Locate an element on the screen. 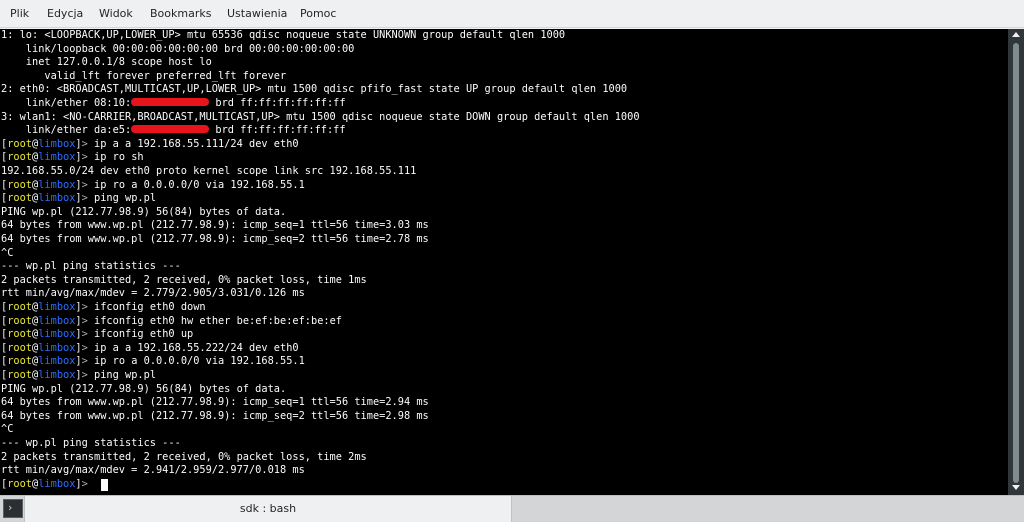 The width and height of the screenshot is (1024, 522). prompt-line: [root@limbox]> ifconfig eth0 down is located at coordinates (103, 308).